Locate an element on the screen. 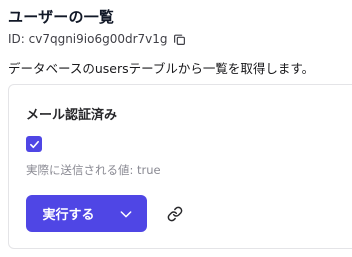 The height and width of the screenshot is (257, 352). run-button-group: 実行する is located at coordinates (86, 213).